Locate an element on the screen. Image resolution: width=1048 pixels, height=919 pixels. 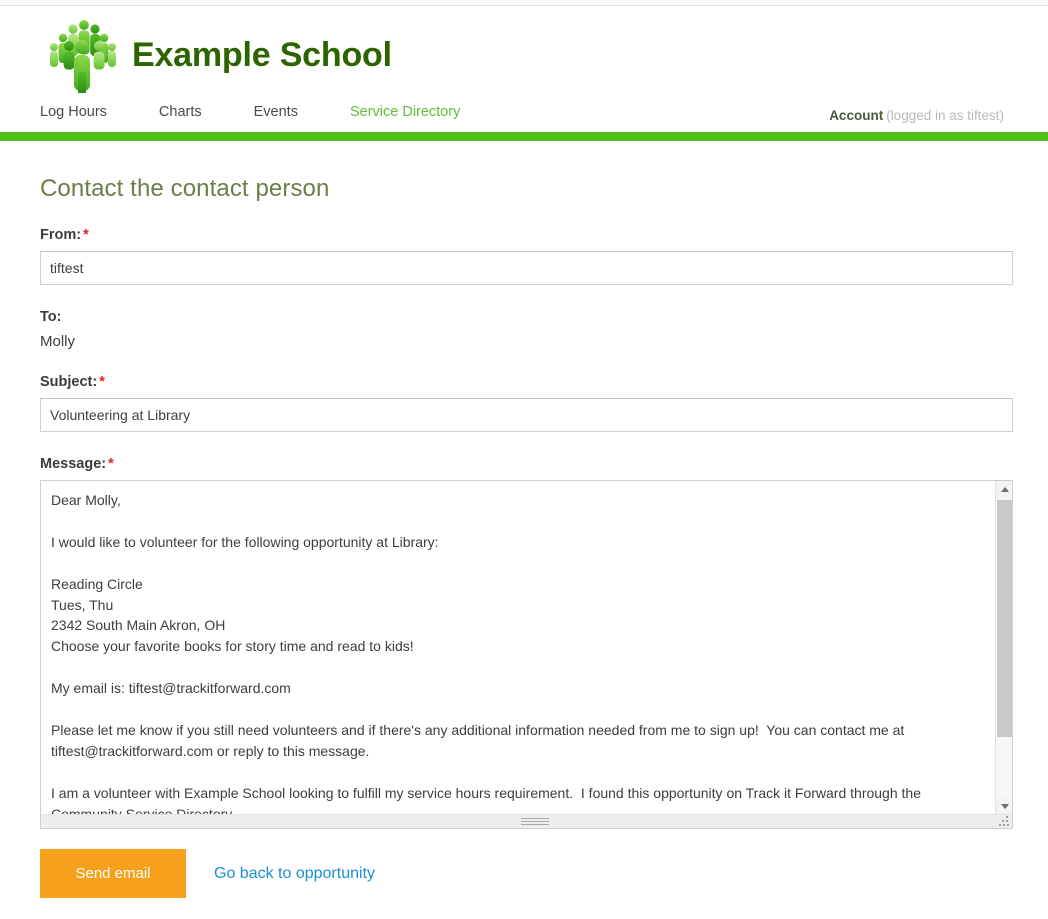
chevron-down-icon is located at coordinates (1004, 806).